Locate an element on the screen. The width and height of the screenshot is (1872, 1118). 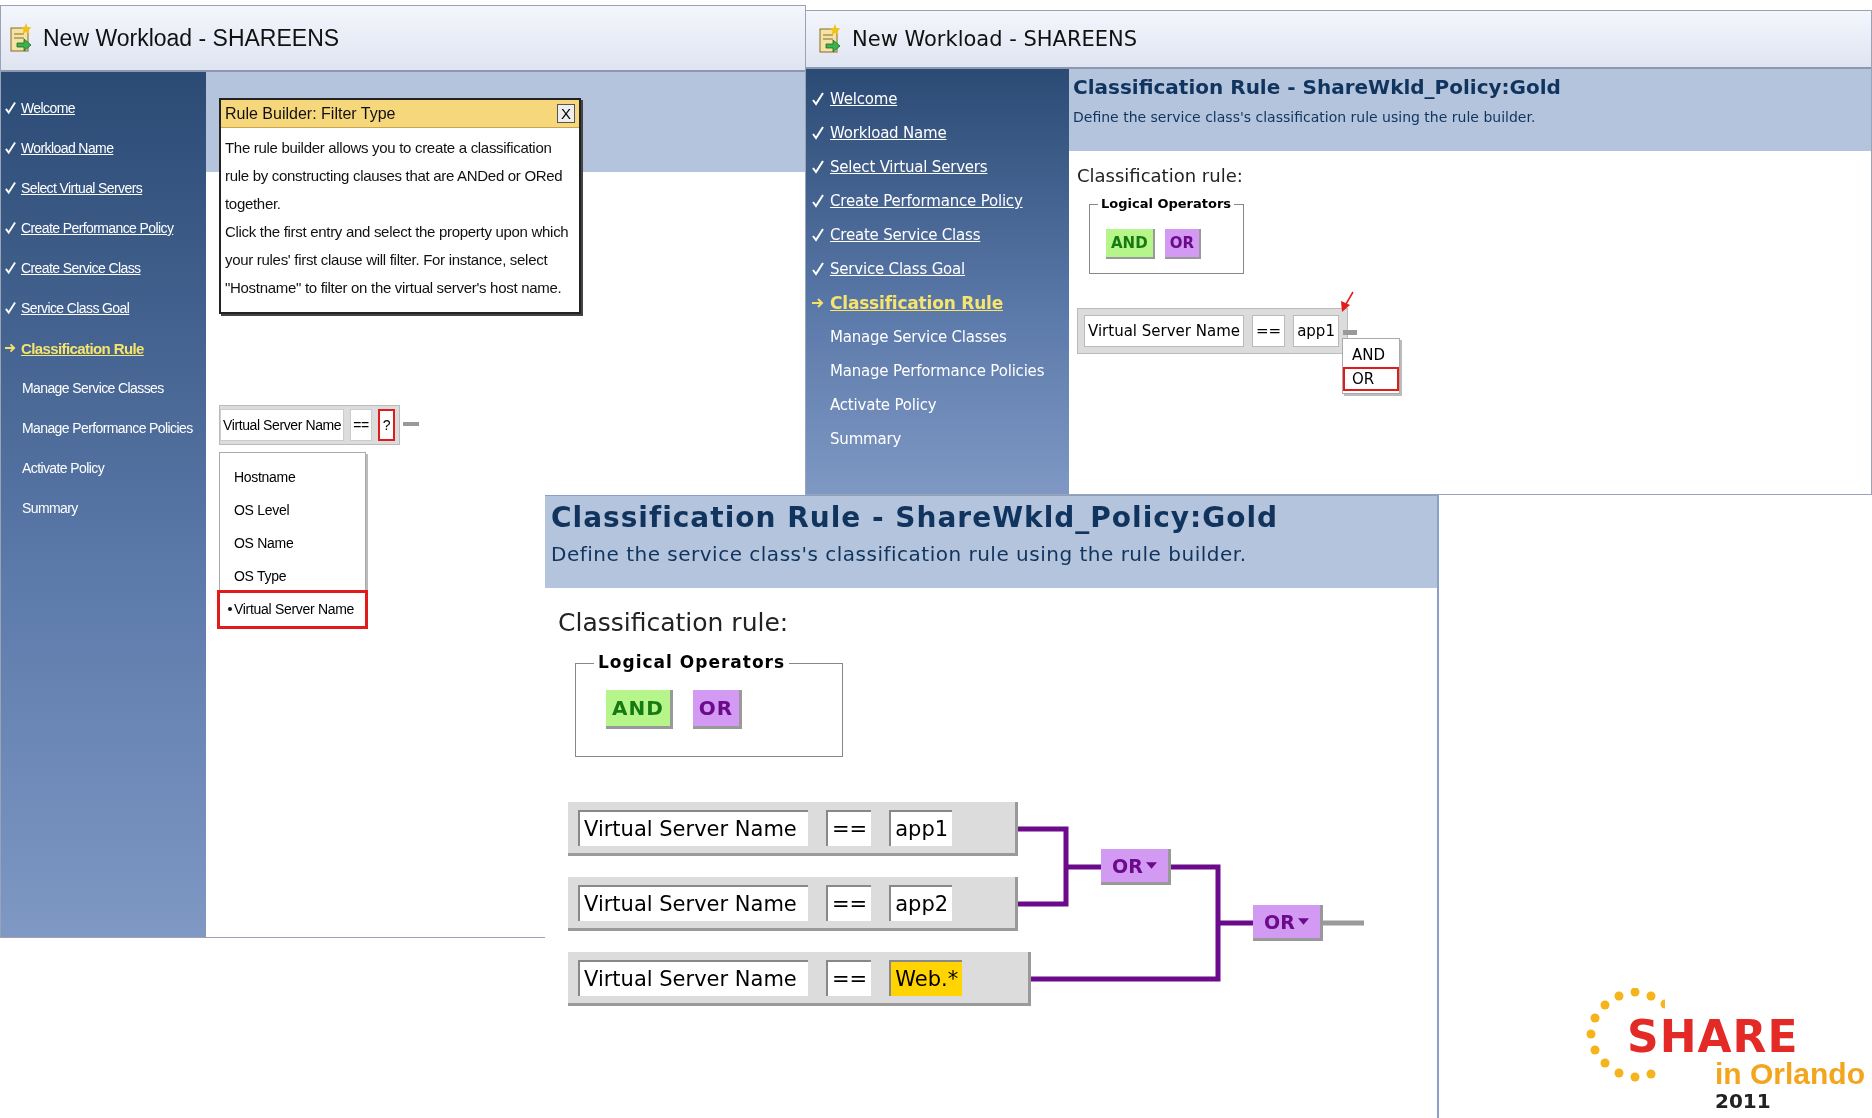
dropdown-option: Virtual Server Name is located at coordinates (292, 609).